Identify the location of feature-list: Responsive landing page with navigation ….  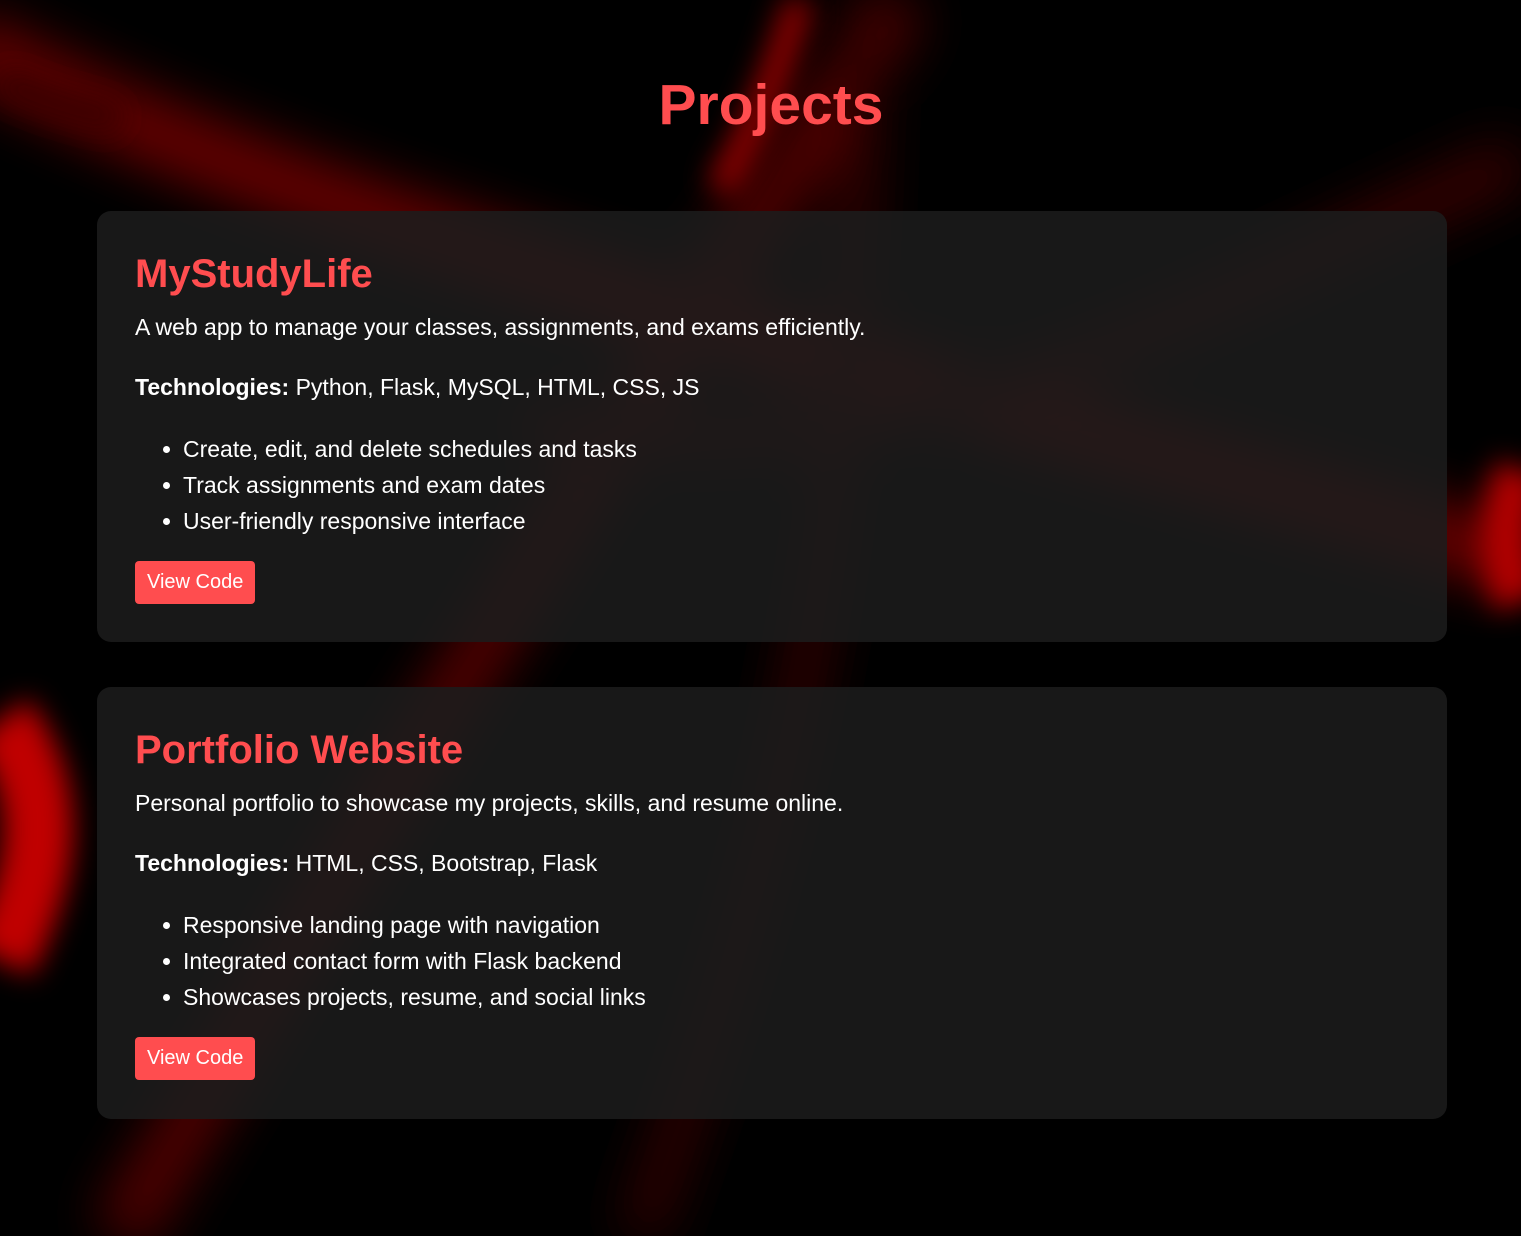
(390, 961).